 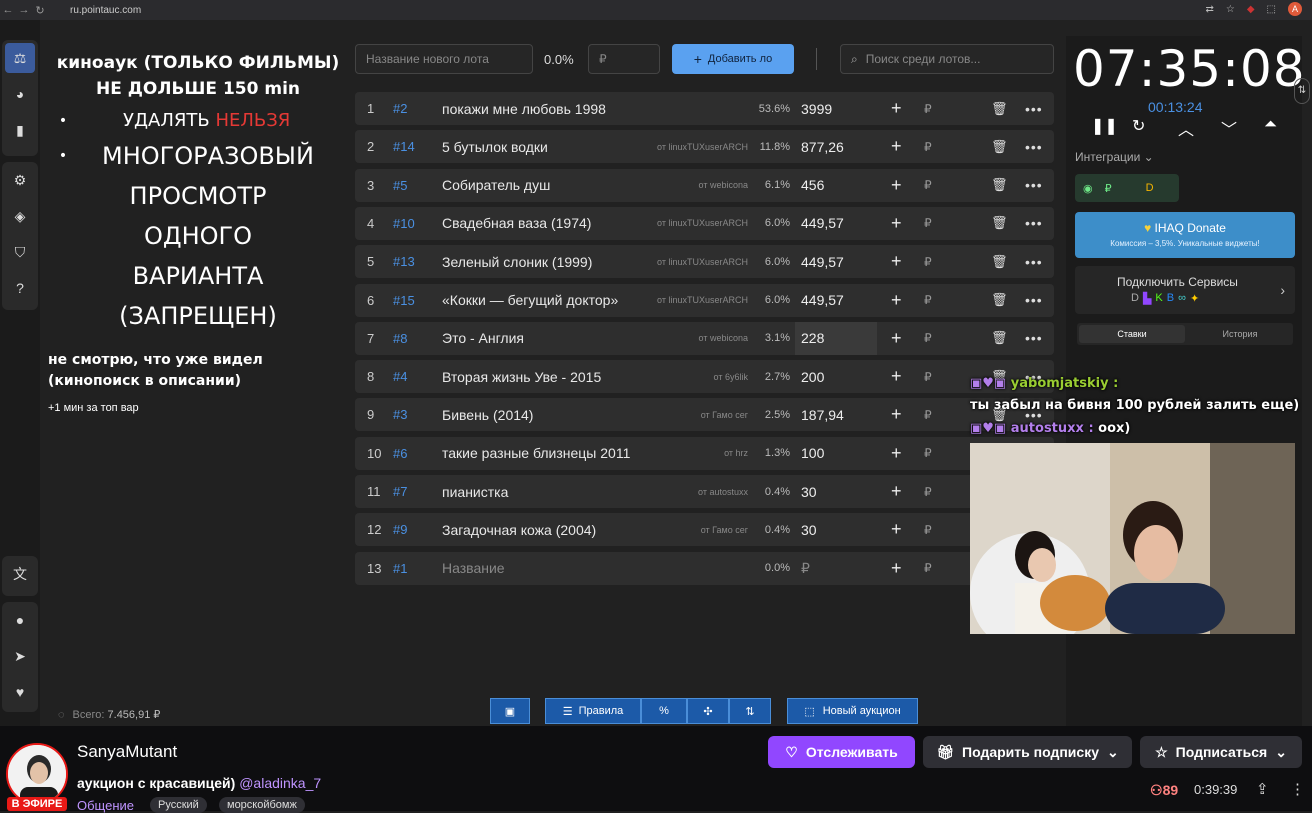 What do you see at coordinates (836, 185) in the screenshot?
I see `lot-amount: 456` at bounding box center [836, 185].